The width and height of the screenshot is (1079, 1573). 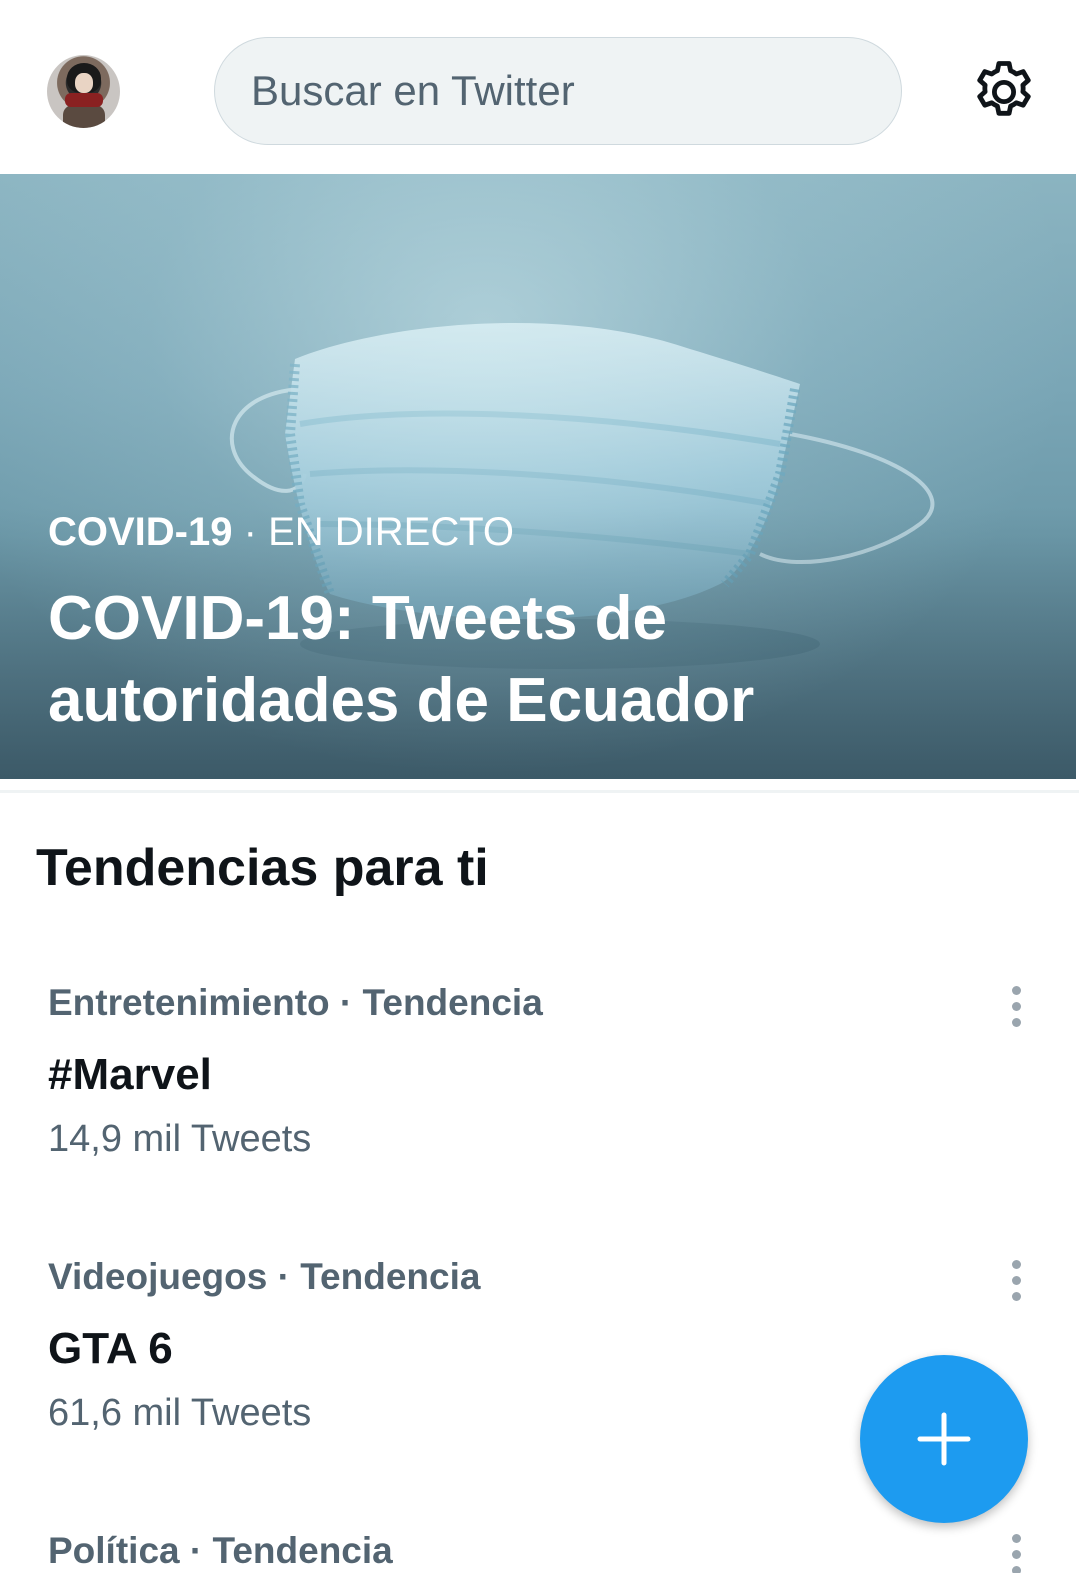 I want to click on trend-count: 14,9 mil Tweets, so click(x=180, y=1139).